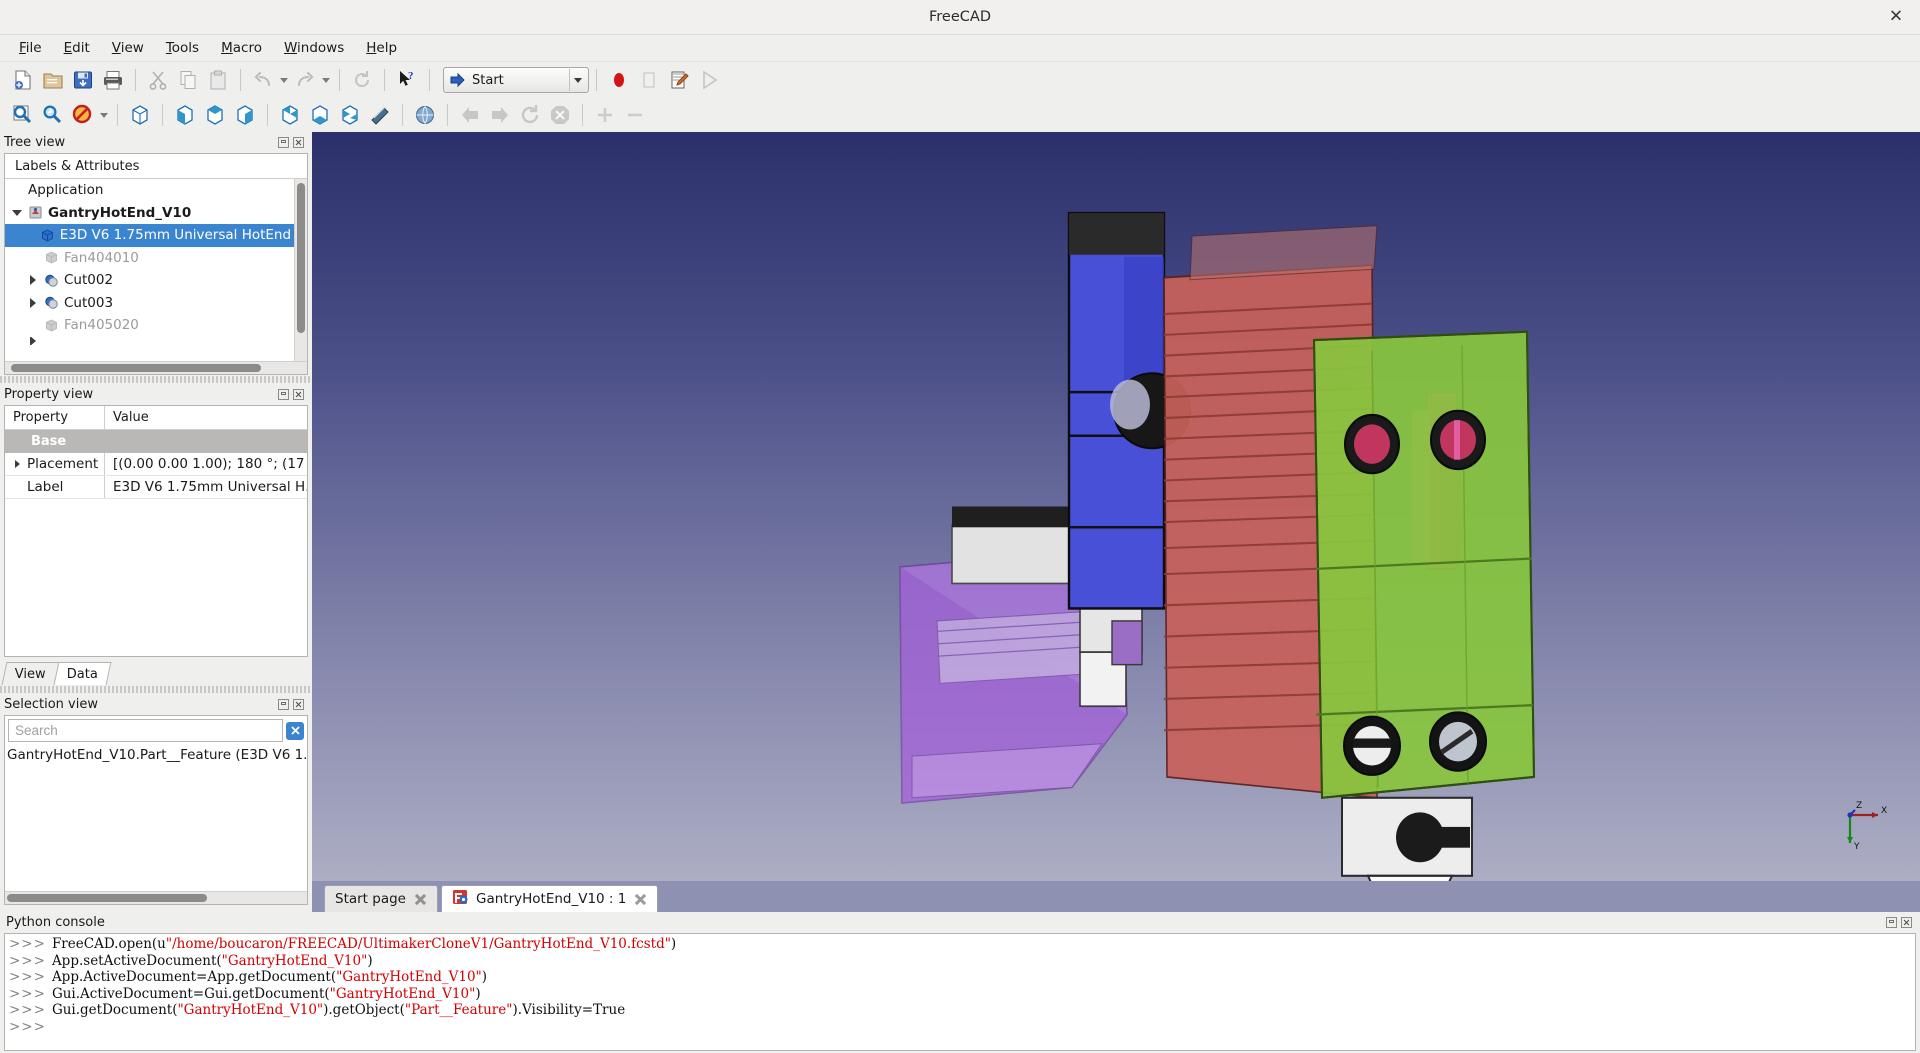  What do you see at coordinates (156, 190) in the screenshot?
I see `tree-row-application: Application` at bounding box center [156, 190].